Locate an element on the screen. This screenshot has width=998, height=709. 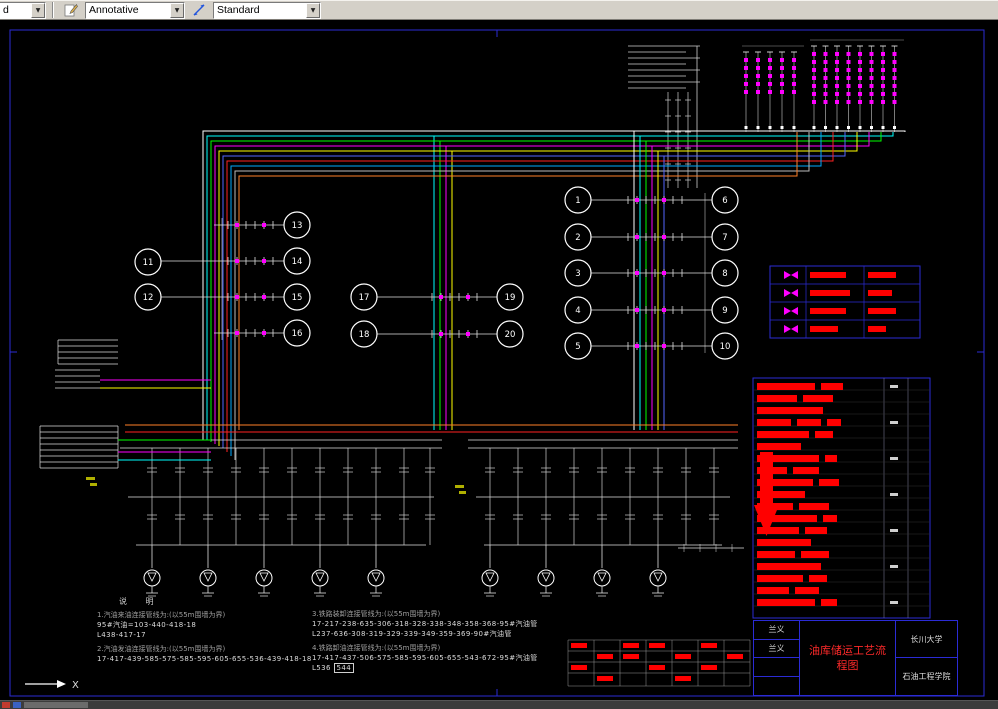
title-block: 兰义 兰义 油库储运工艺流程图 长川大学 石油工程学院 is located at coordinates (855, 658).